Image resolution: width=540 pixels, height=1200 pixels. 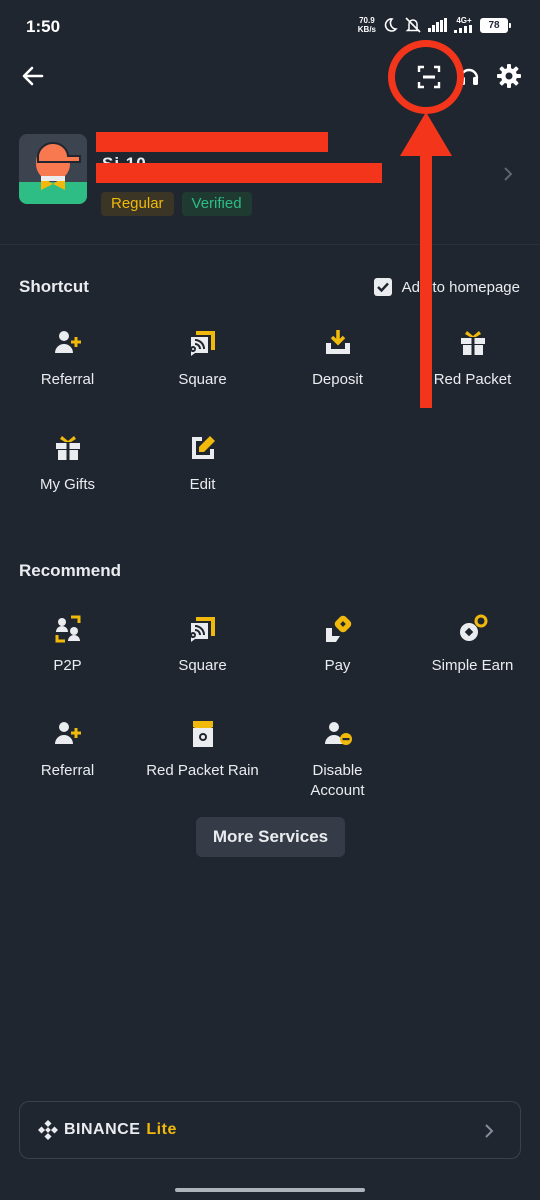 What do you see at coordinates (270, 244) in the screenshot?
I see `divider` at bounding box center [270, 244].